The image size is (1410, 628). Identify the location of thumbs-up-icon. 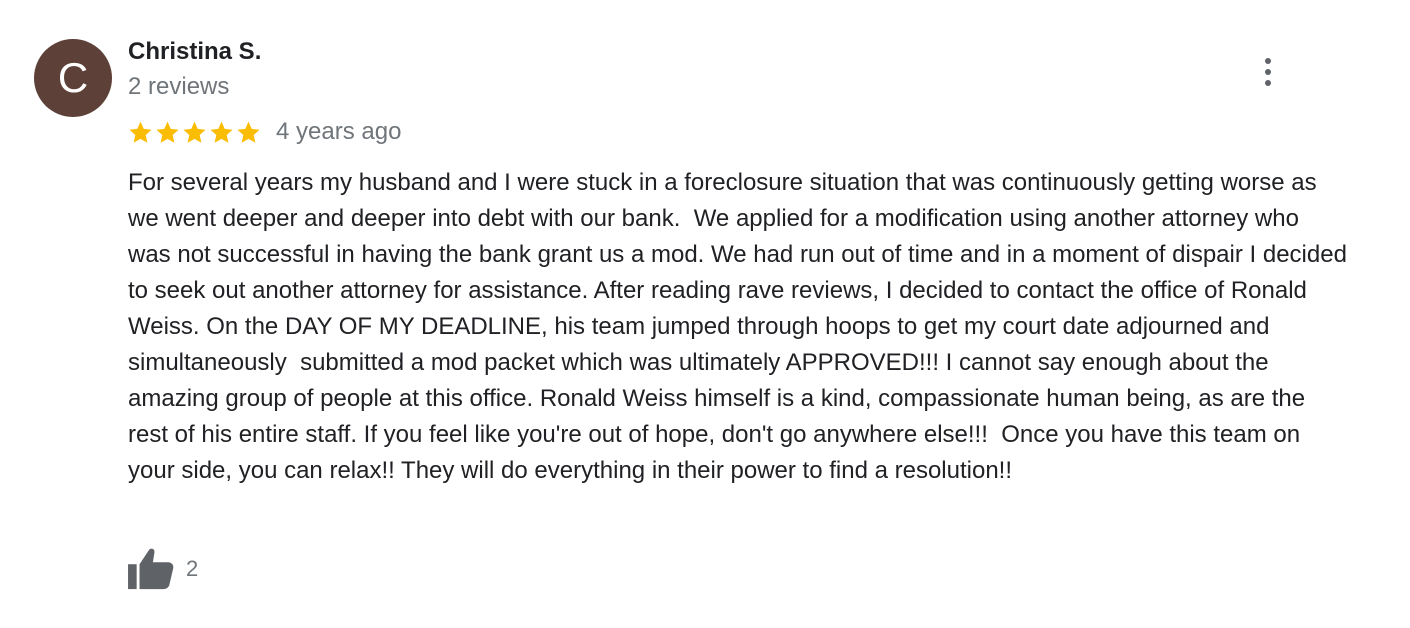
(151, 569).